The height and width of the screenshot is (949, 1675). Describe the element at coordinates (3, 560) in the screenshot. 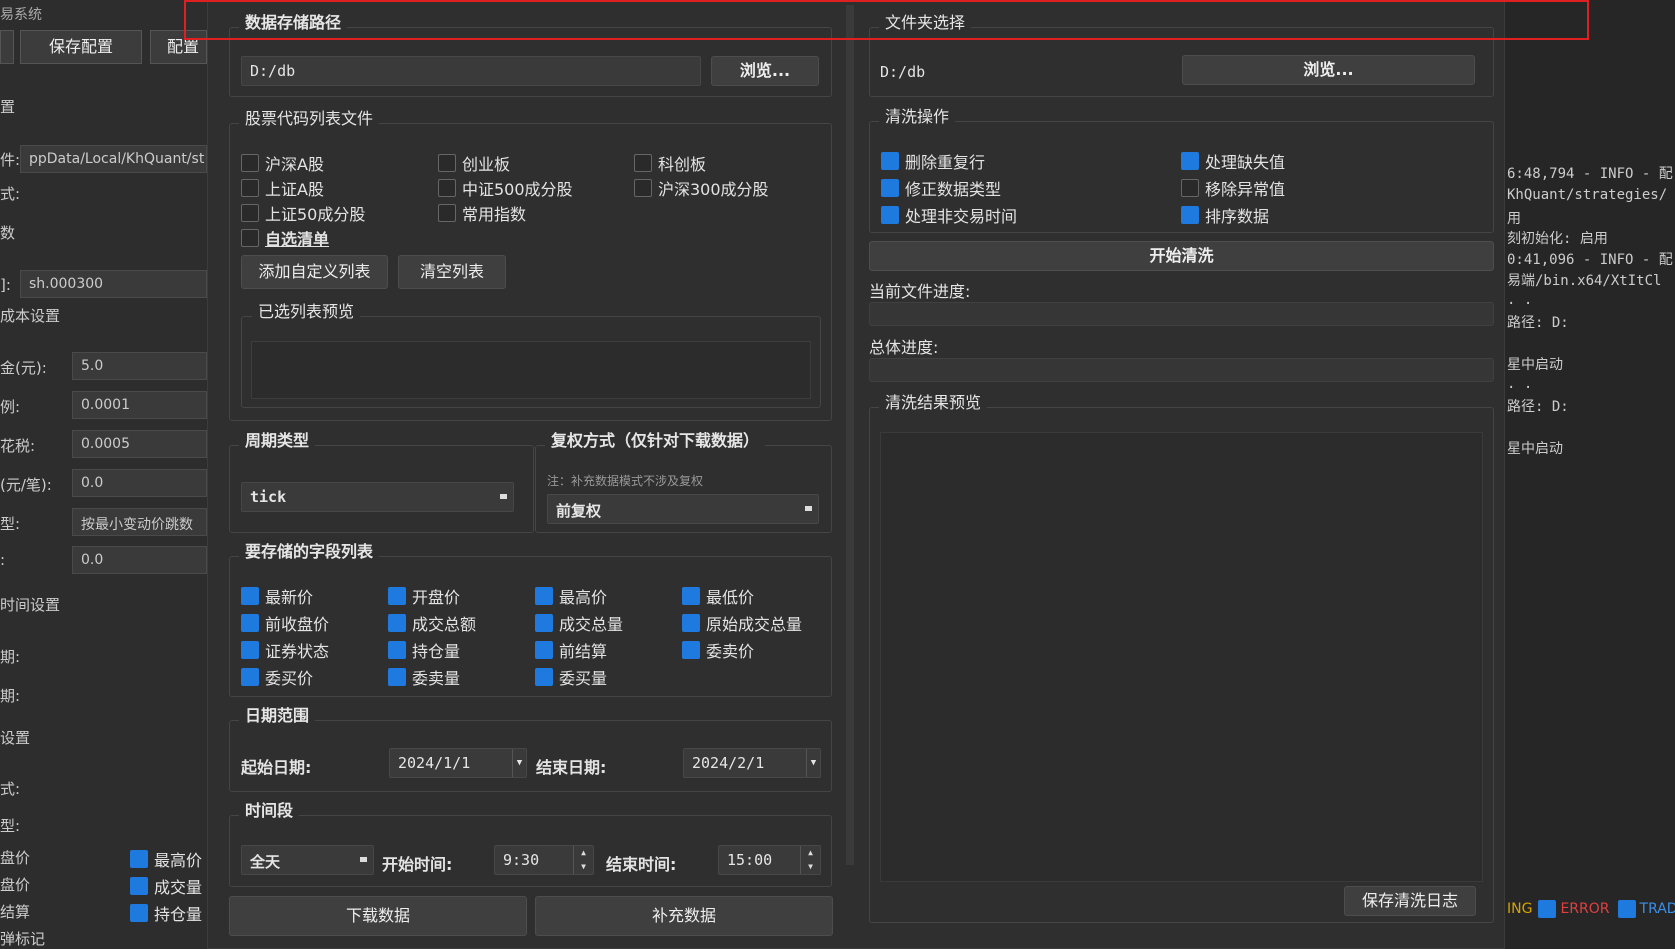

I see `field-label: :` at that location.